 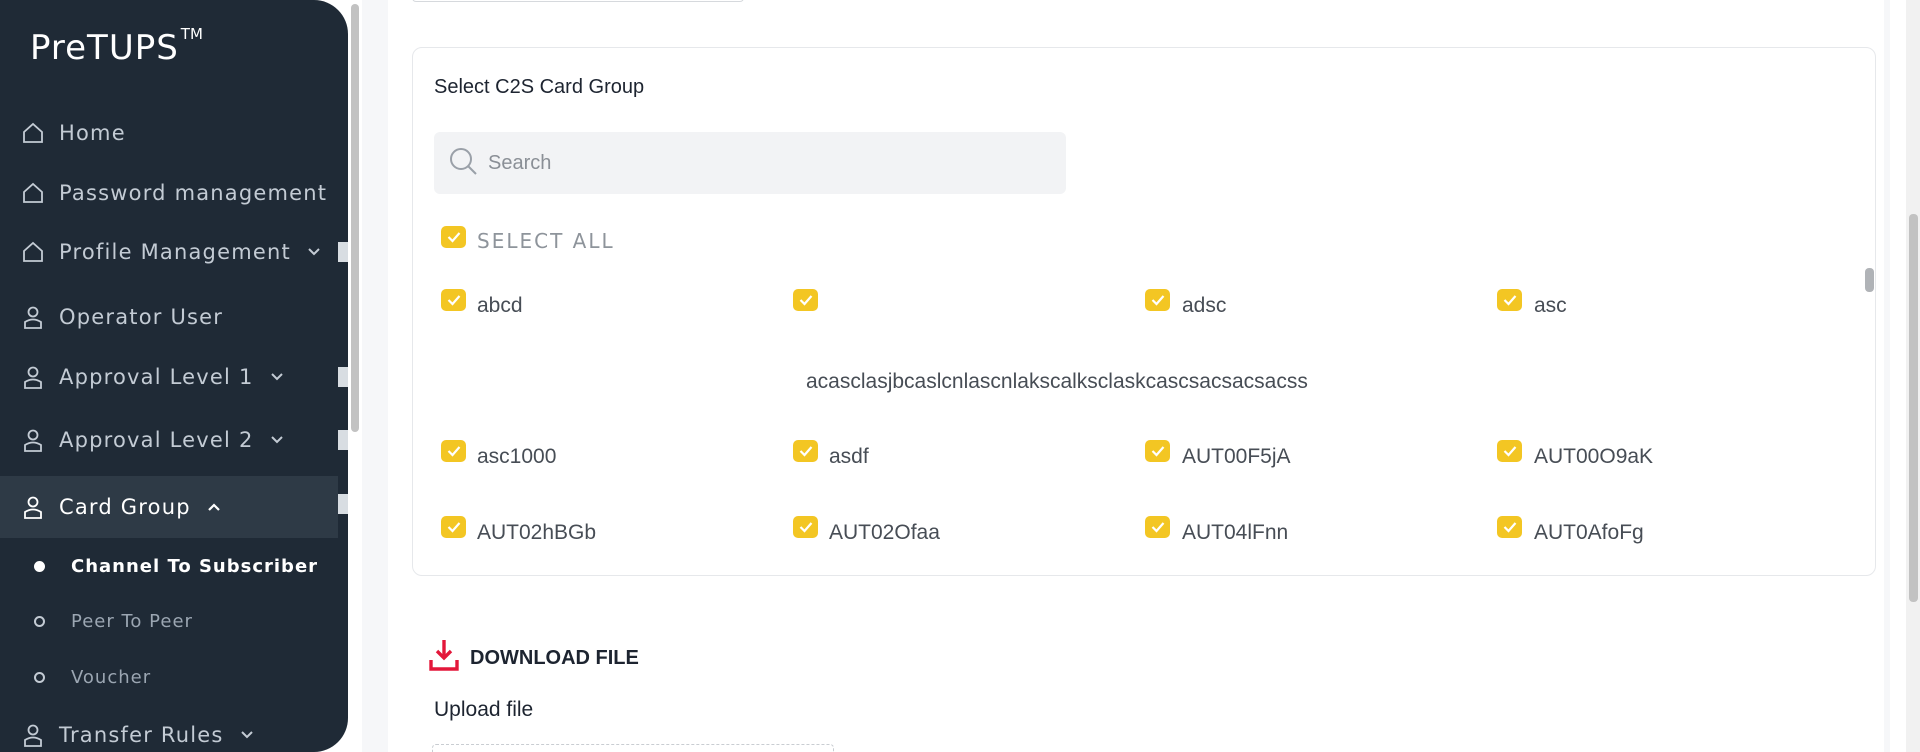 What do you see at coordinates (463, 163) in the screenshot?
I see `search-icon` at bounding box center [463, 163].